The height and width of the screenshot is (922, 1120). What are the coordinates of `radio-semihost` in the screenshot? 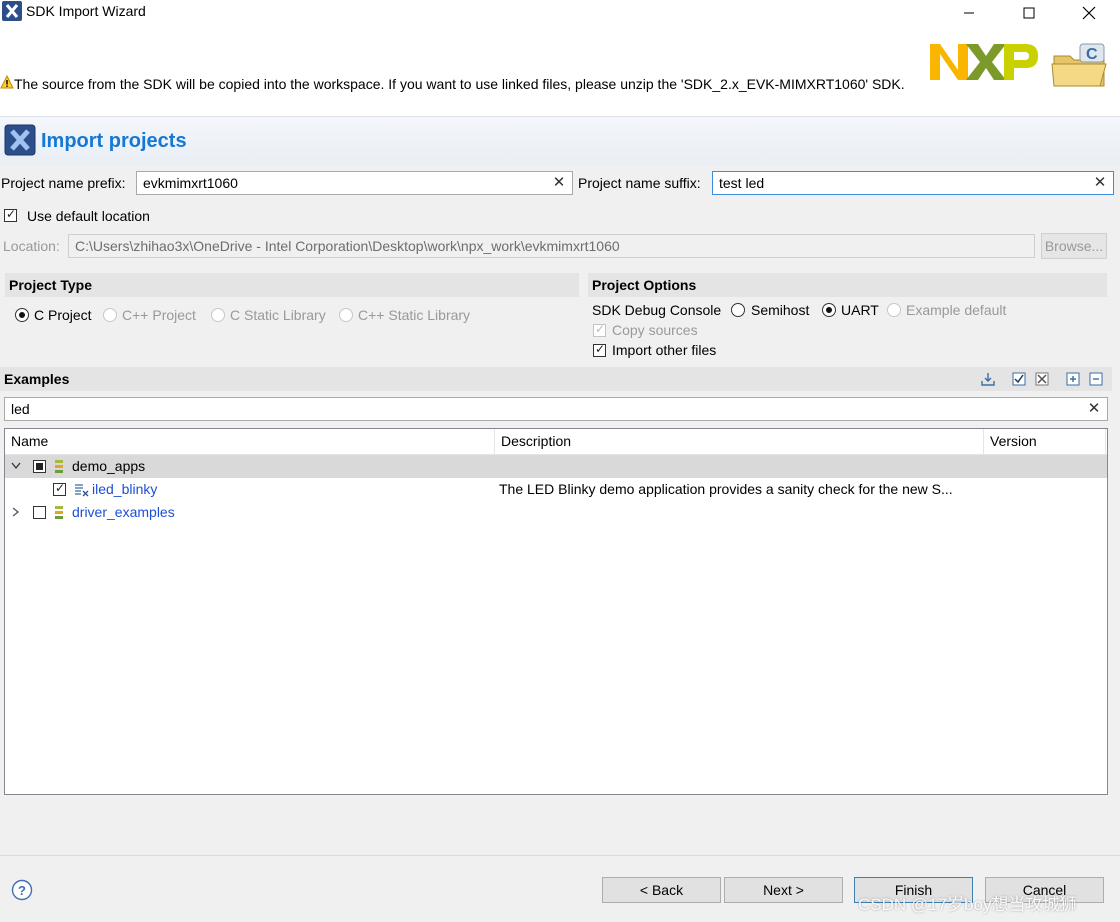 It's located at (738, 311).